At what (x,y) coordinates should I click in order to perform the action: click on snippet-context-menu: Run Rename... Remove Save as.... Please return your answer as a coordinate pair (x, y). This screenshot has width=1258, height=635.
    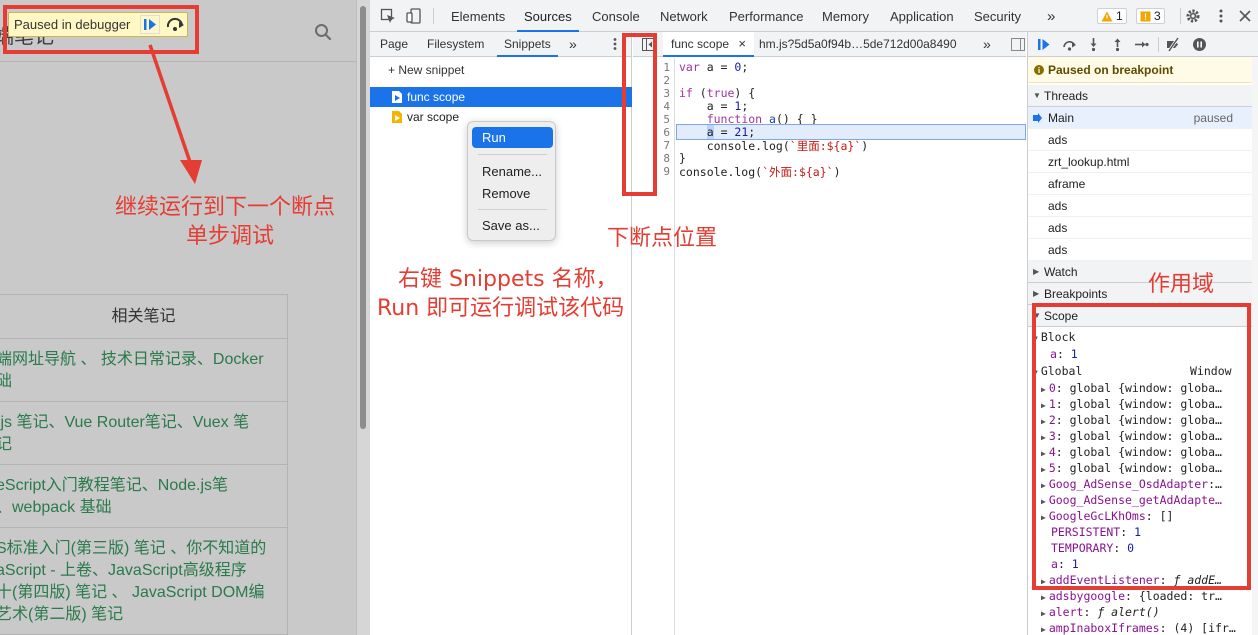
    Looking at the image, I should click on (511, 181).